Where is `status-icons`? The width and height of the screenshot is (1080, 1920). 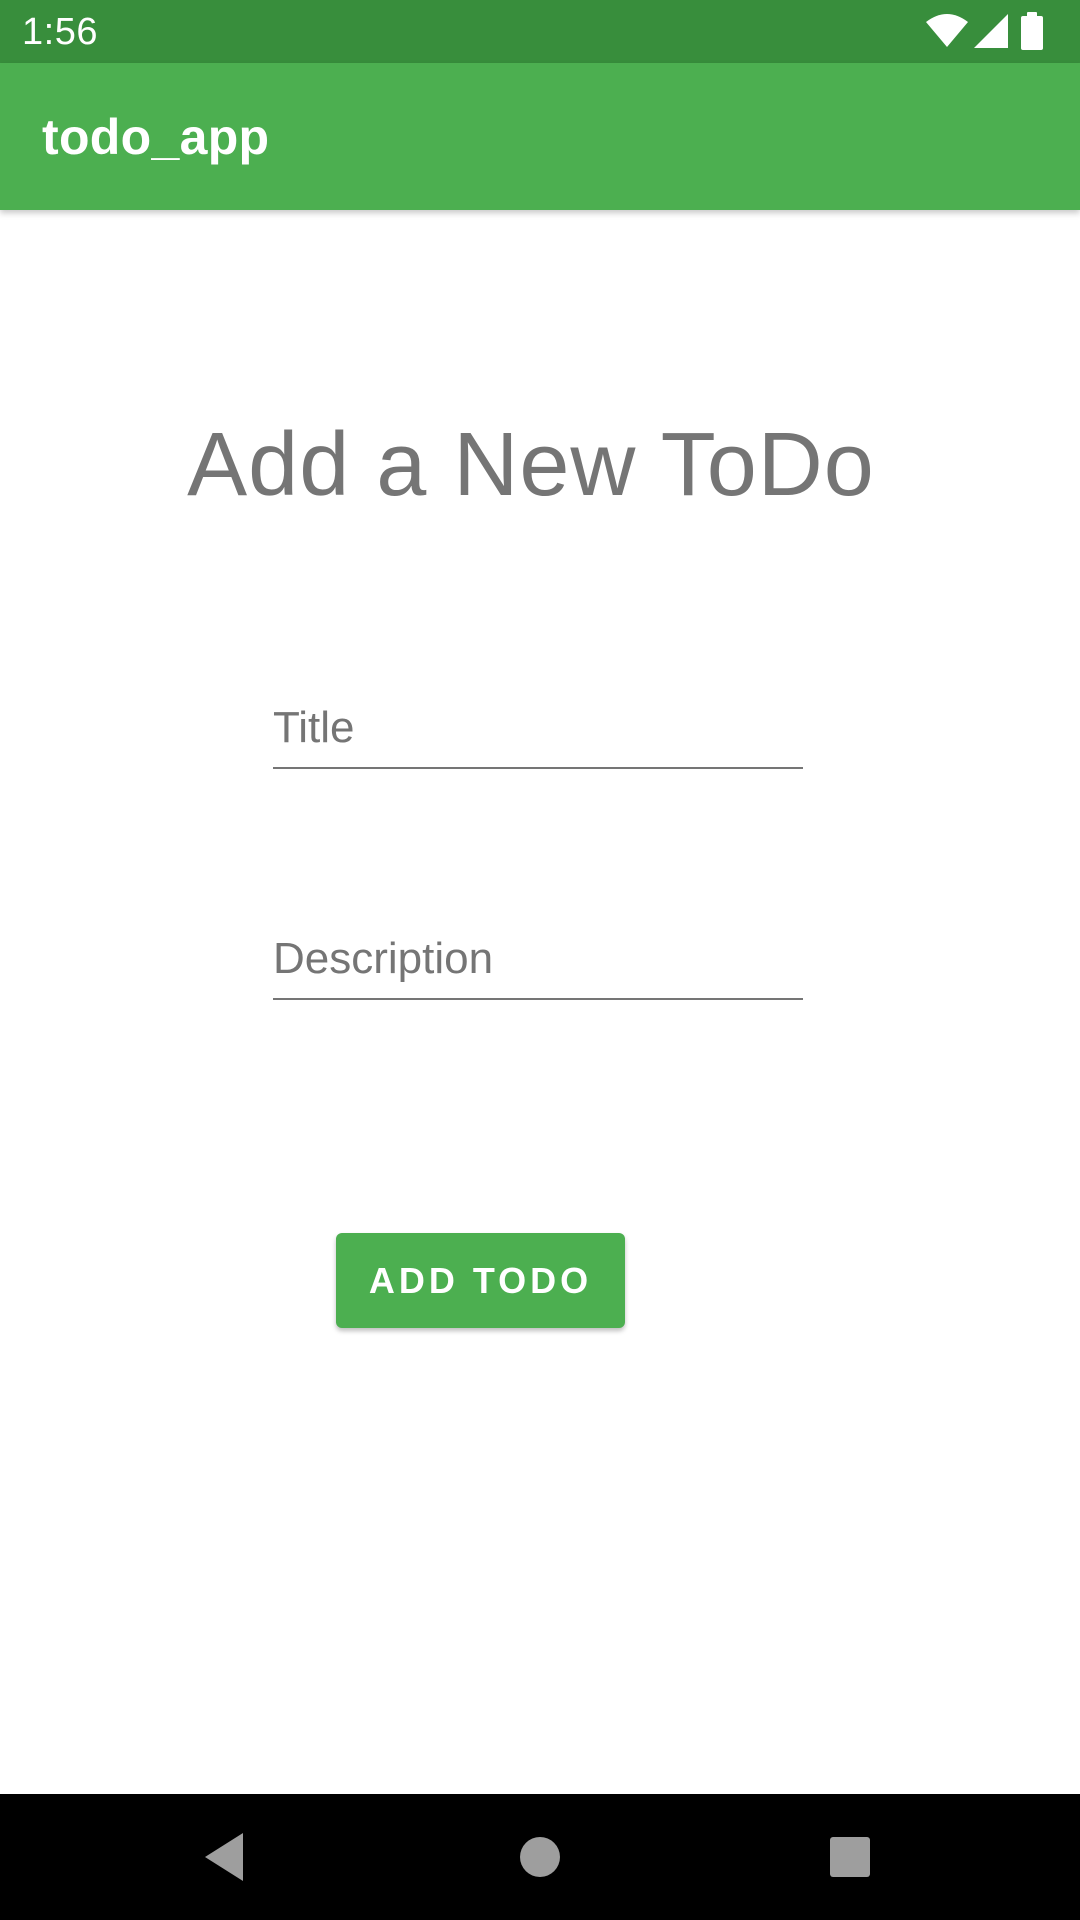 status-icons is located at coordinates (1000, 31).